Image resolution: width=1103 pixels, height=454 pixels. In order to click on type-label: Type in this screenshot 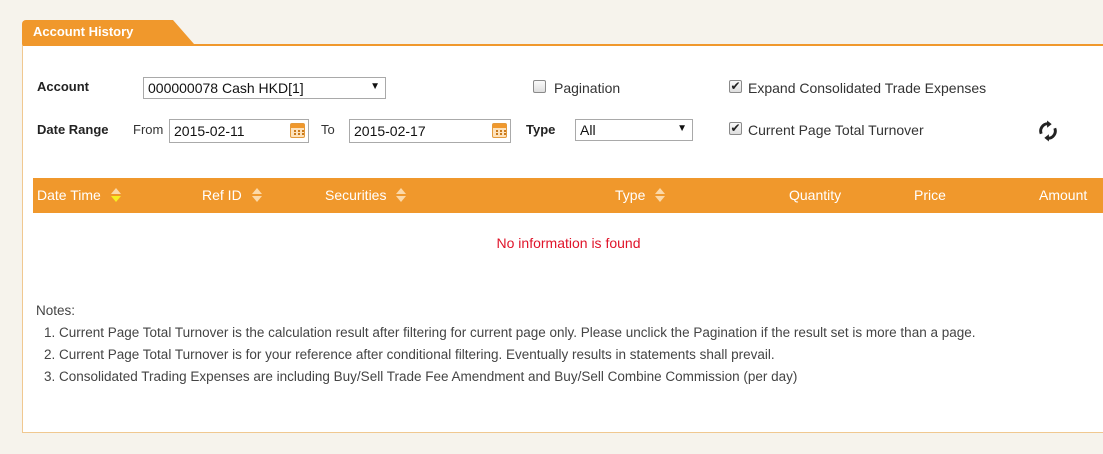, I will do `click(541, 129)`.